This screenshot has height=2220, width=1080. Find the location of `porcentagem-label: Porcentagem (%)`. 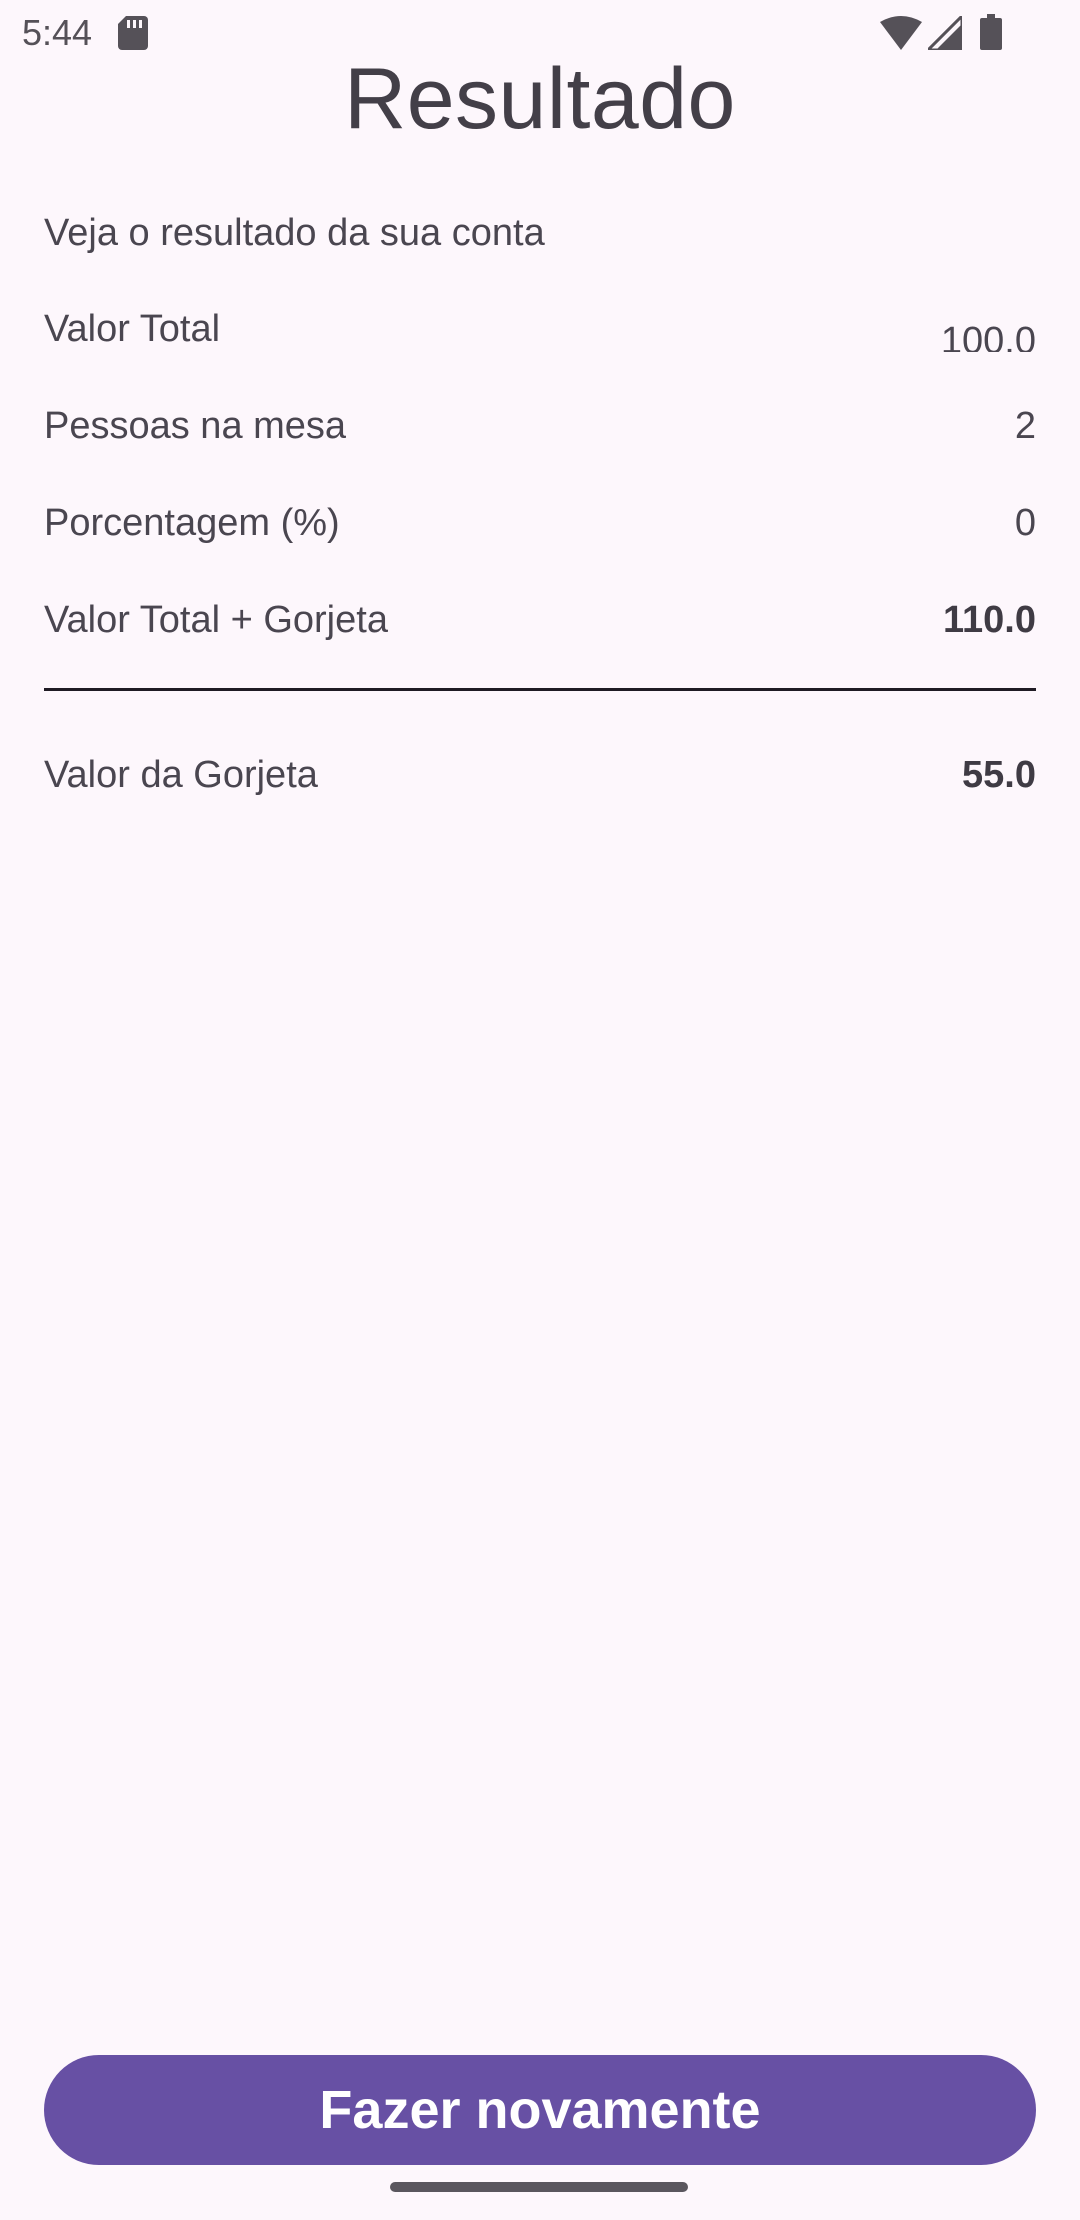

porcentagem-label: Porcentagem (%) is located at coordinates (192, 523).